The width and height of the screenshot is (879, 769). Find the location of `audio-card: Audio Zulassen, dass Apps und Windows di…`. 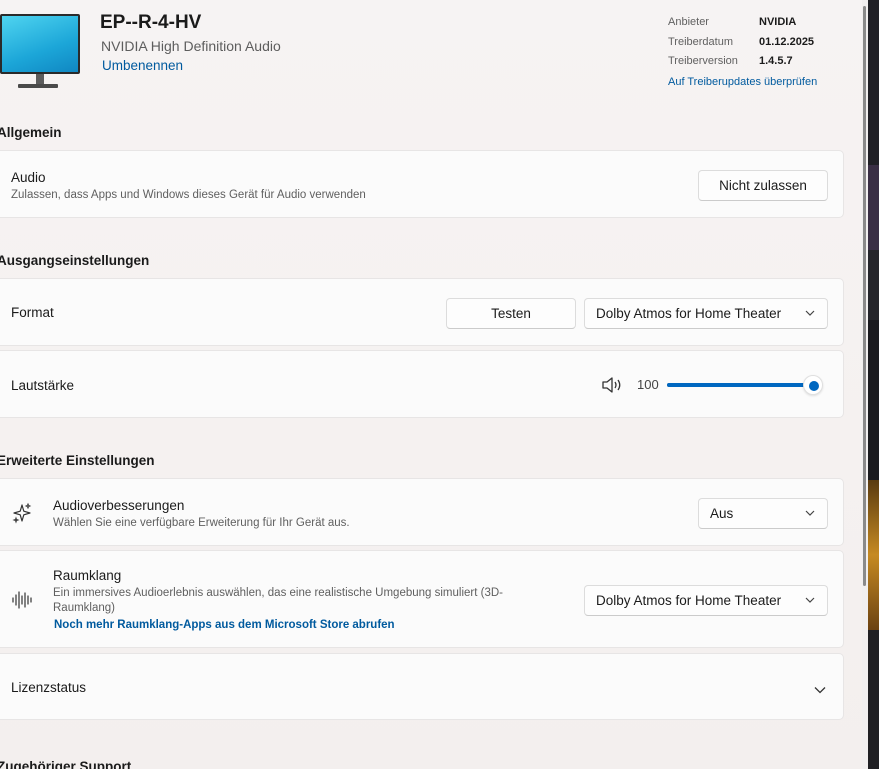

audio-card: Audio Zulassen, dass Apps und Windows di… is located at coordinates (422, 184).